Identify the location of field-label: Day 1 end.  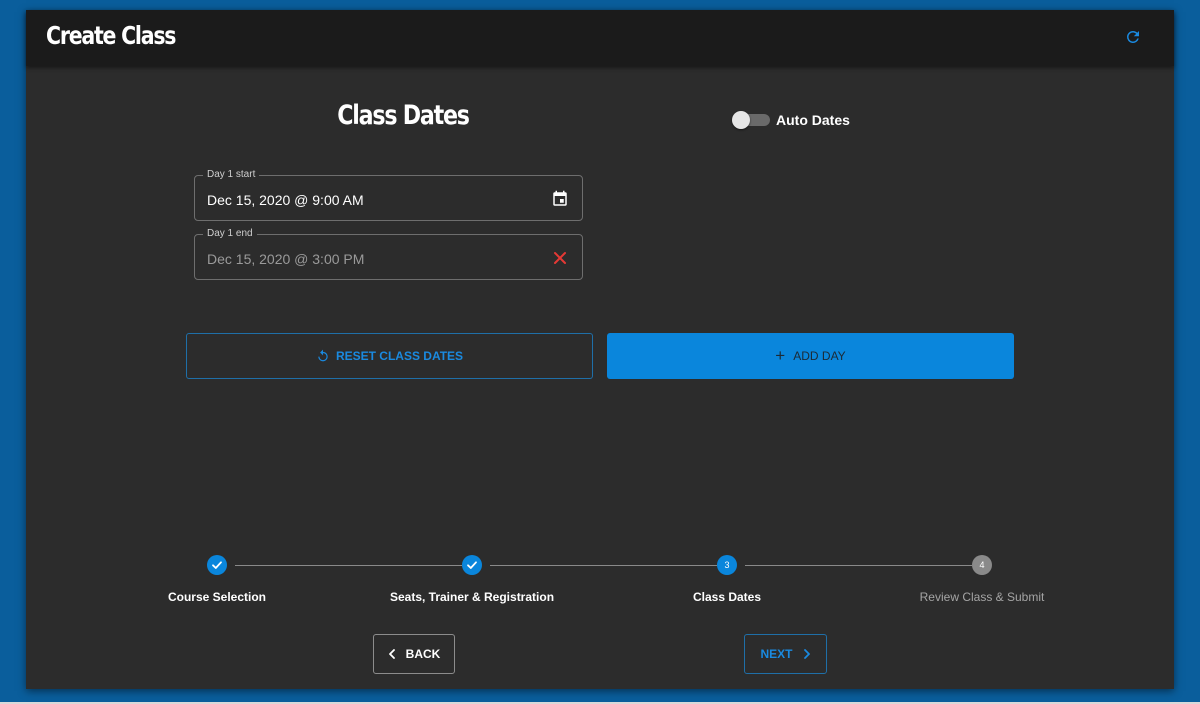
(230, 234).